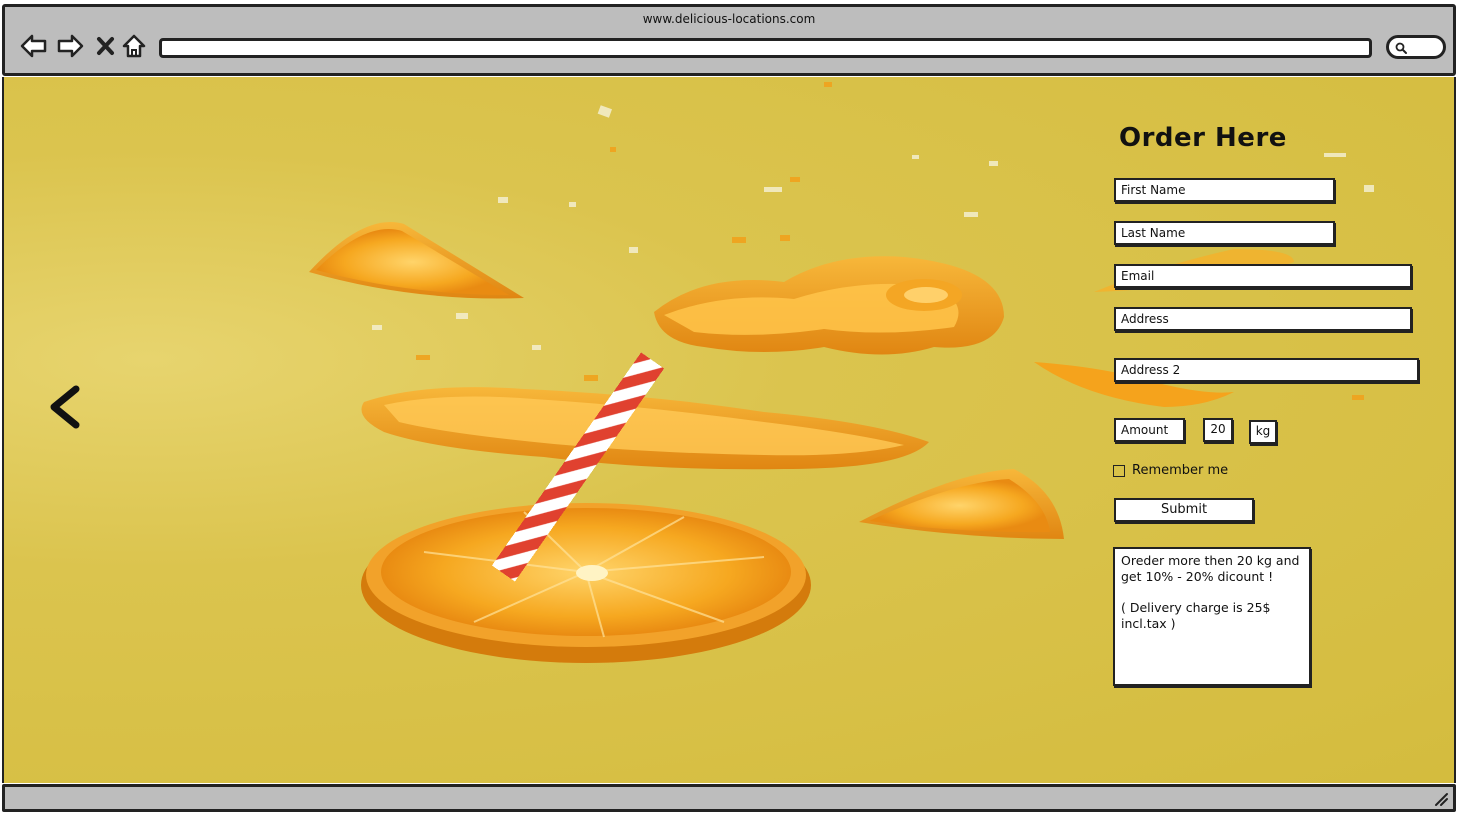  Describe the element at coordinates (1180, 470) in the screenshot. I see `remember-label: Remember me` at that location.